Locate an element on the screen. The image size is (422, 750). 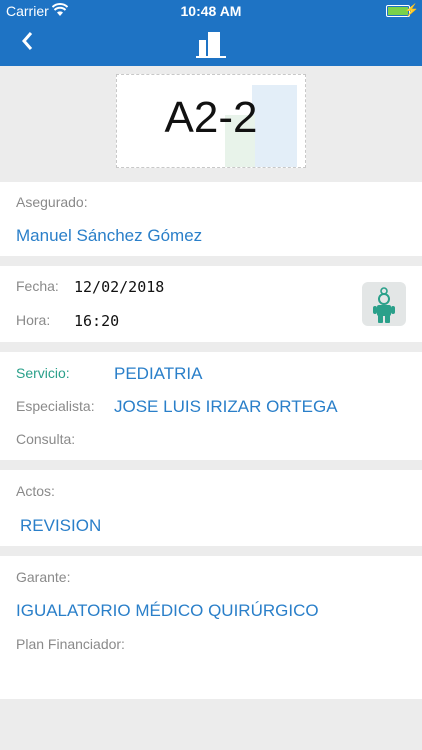
back-button is located at coordinates (27, 43).